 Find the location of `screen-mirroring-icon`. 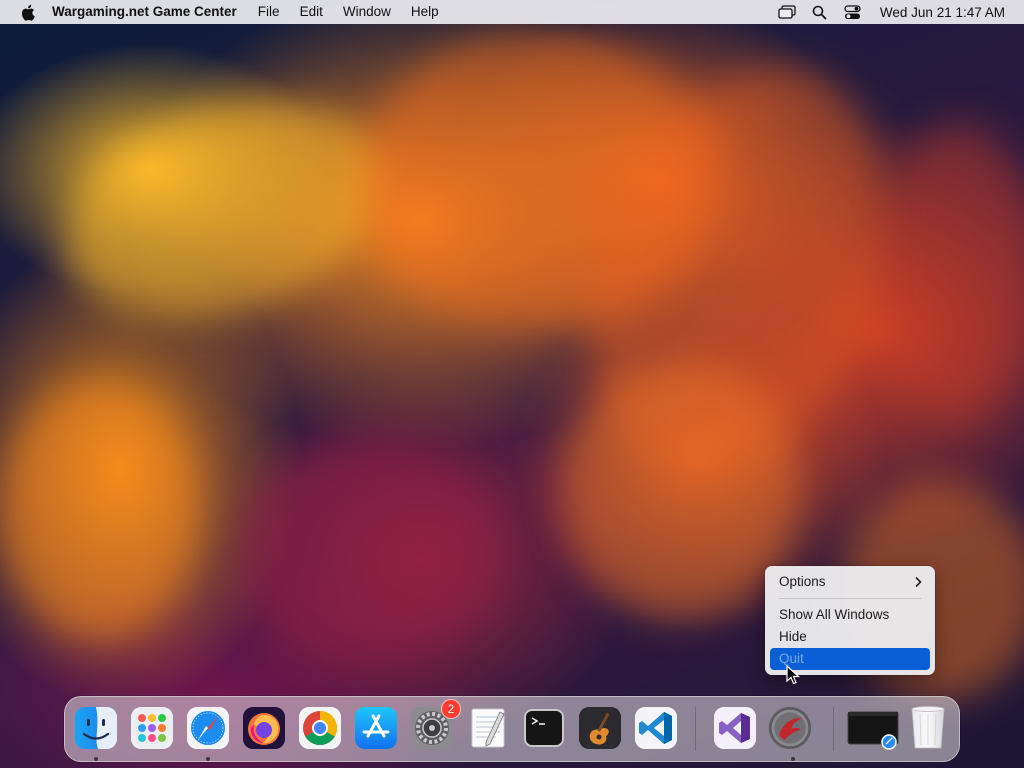

screen-mirroring-icon is located at coordinates (787, 12).